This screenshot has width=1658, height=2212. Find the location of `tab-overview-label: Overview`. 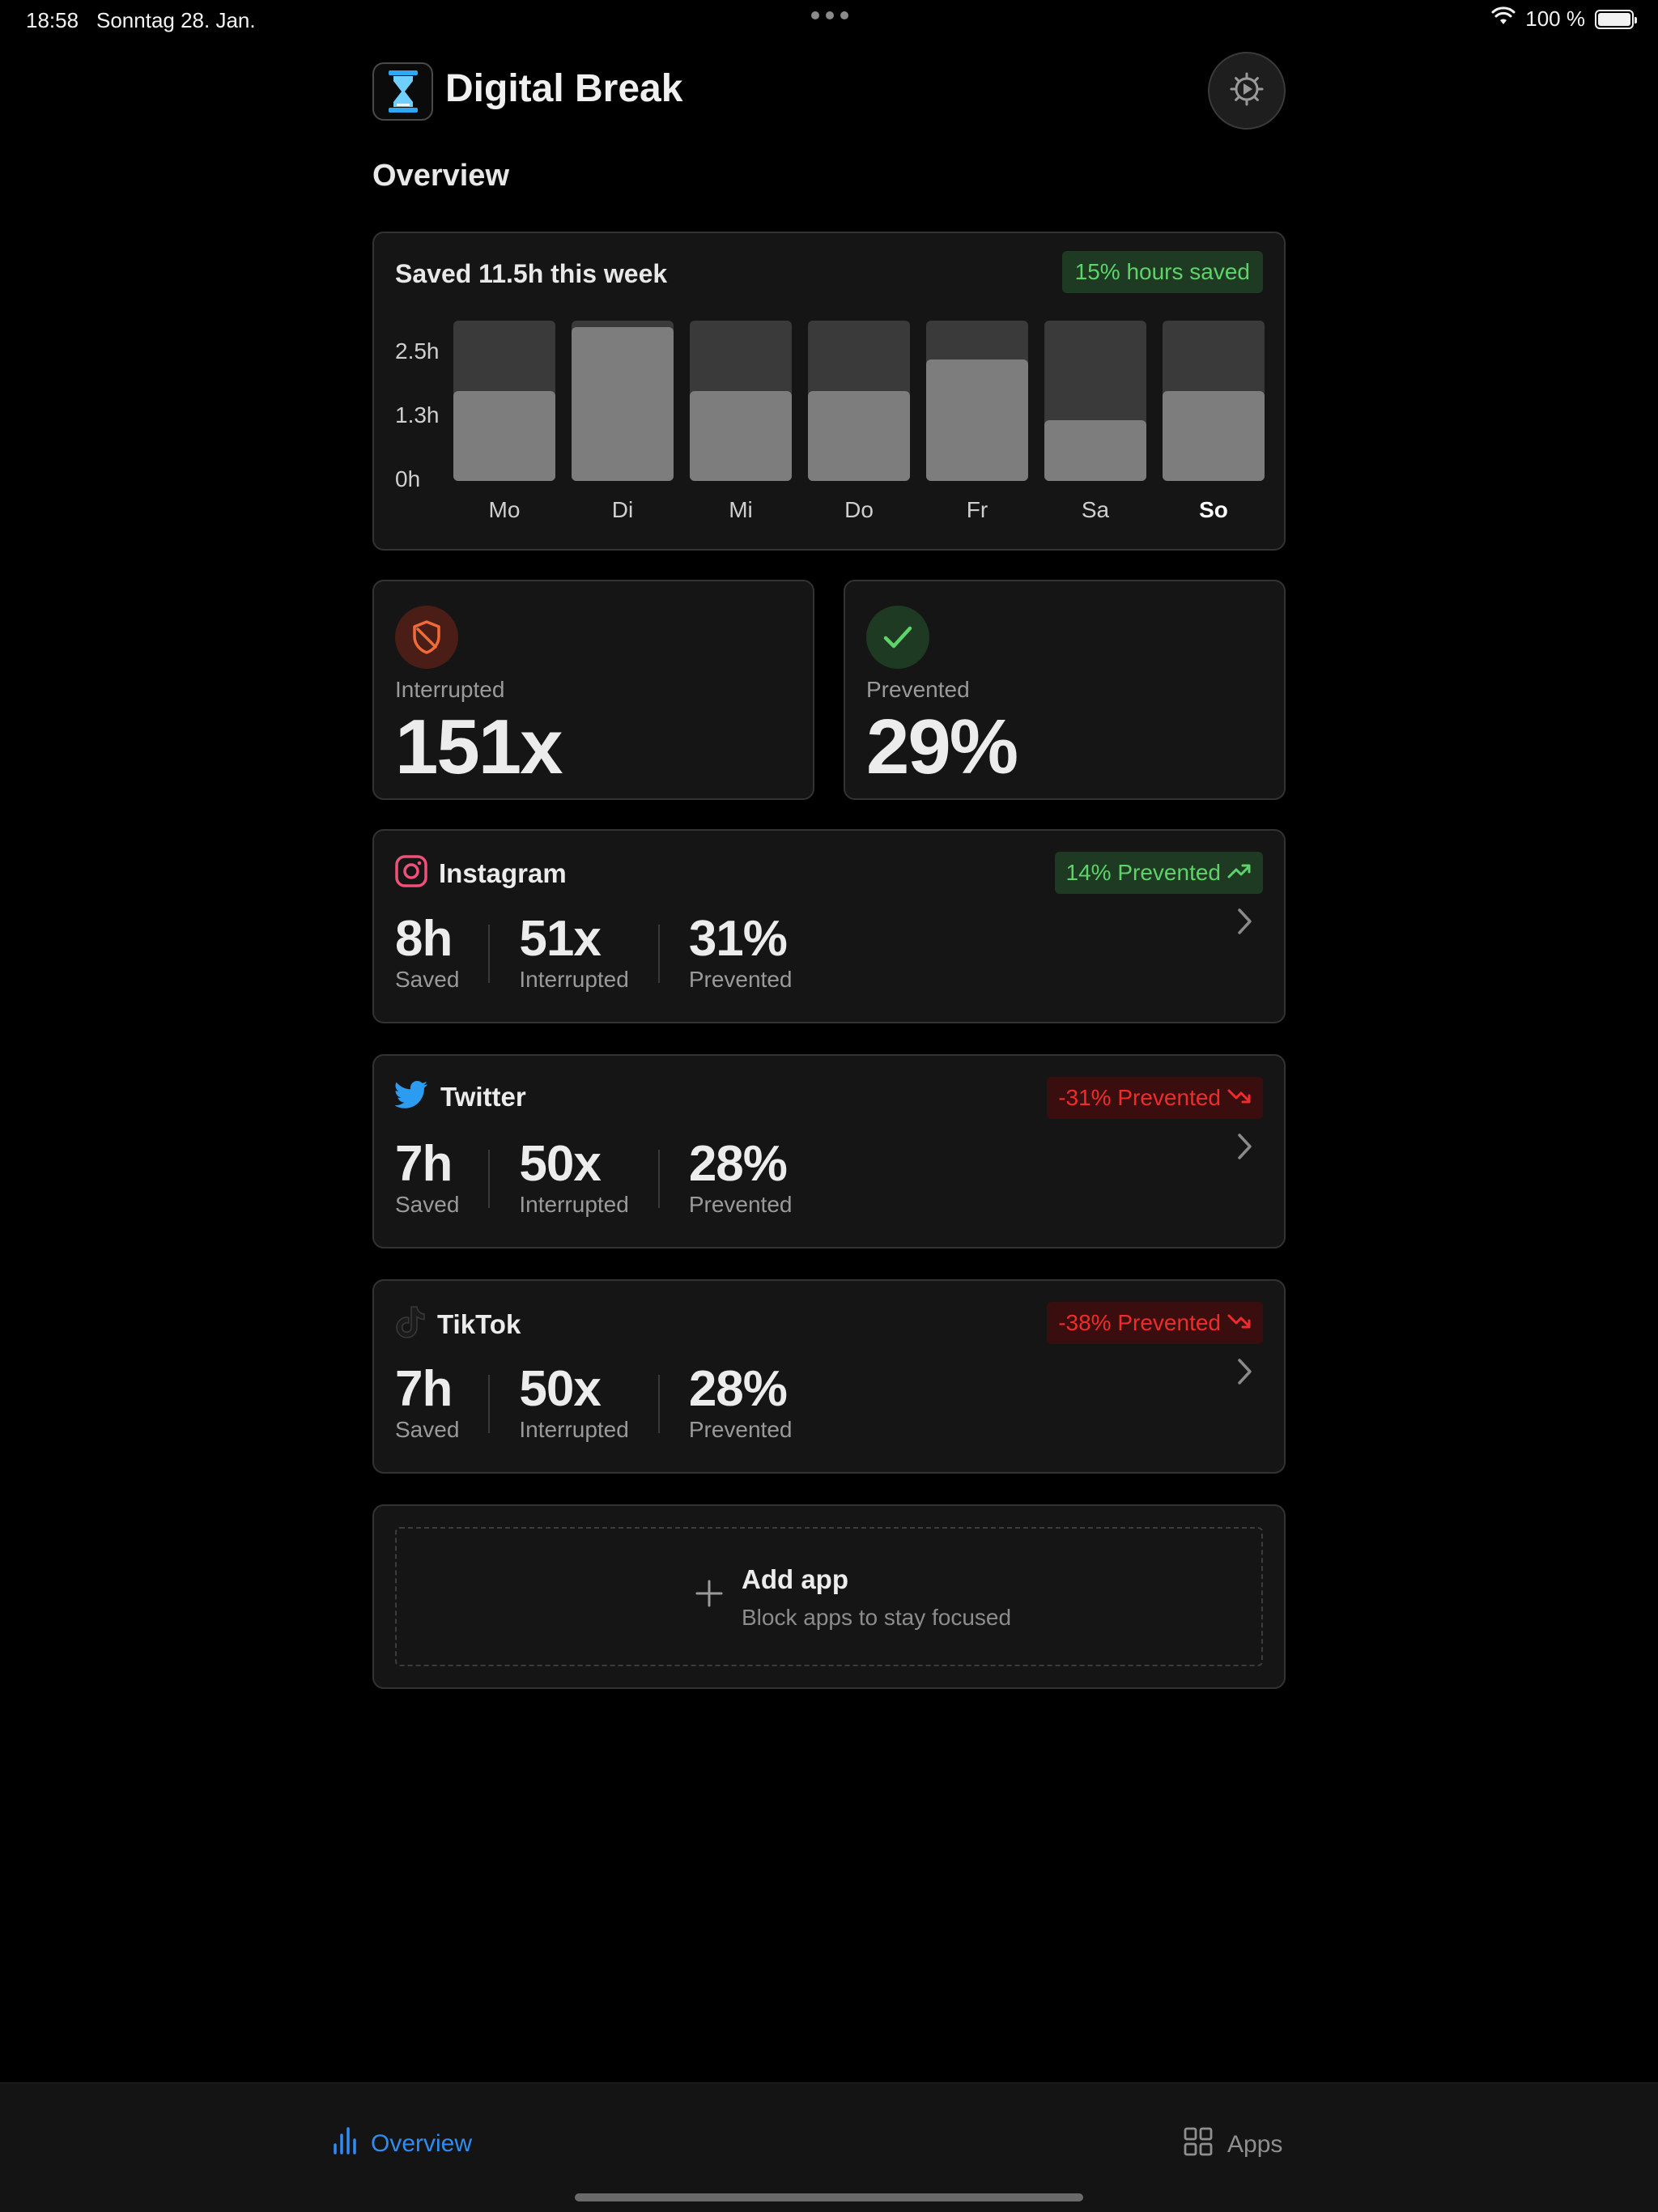

tab-overview-label: Overview is located at coordinates (422, 2144).